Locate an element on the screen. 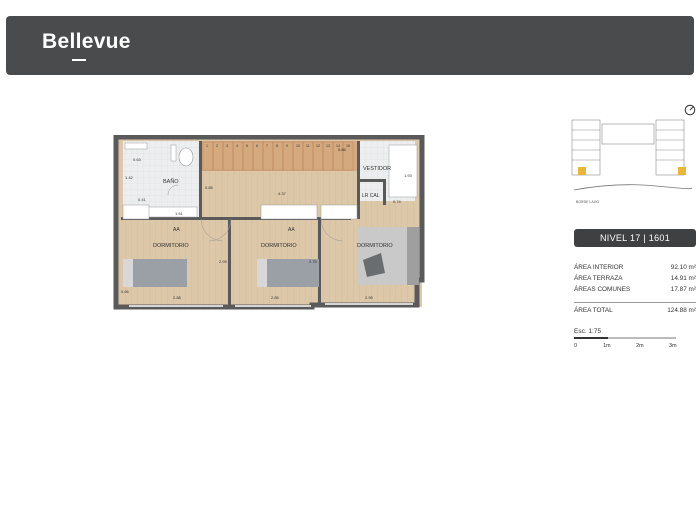 The width and height of the screenshot is (700, 514). scale-bar: Esc. 1:75 0 1m 2m 3m is located at coordinates (635, 339).